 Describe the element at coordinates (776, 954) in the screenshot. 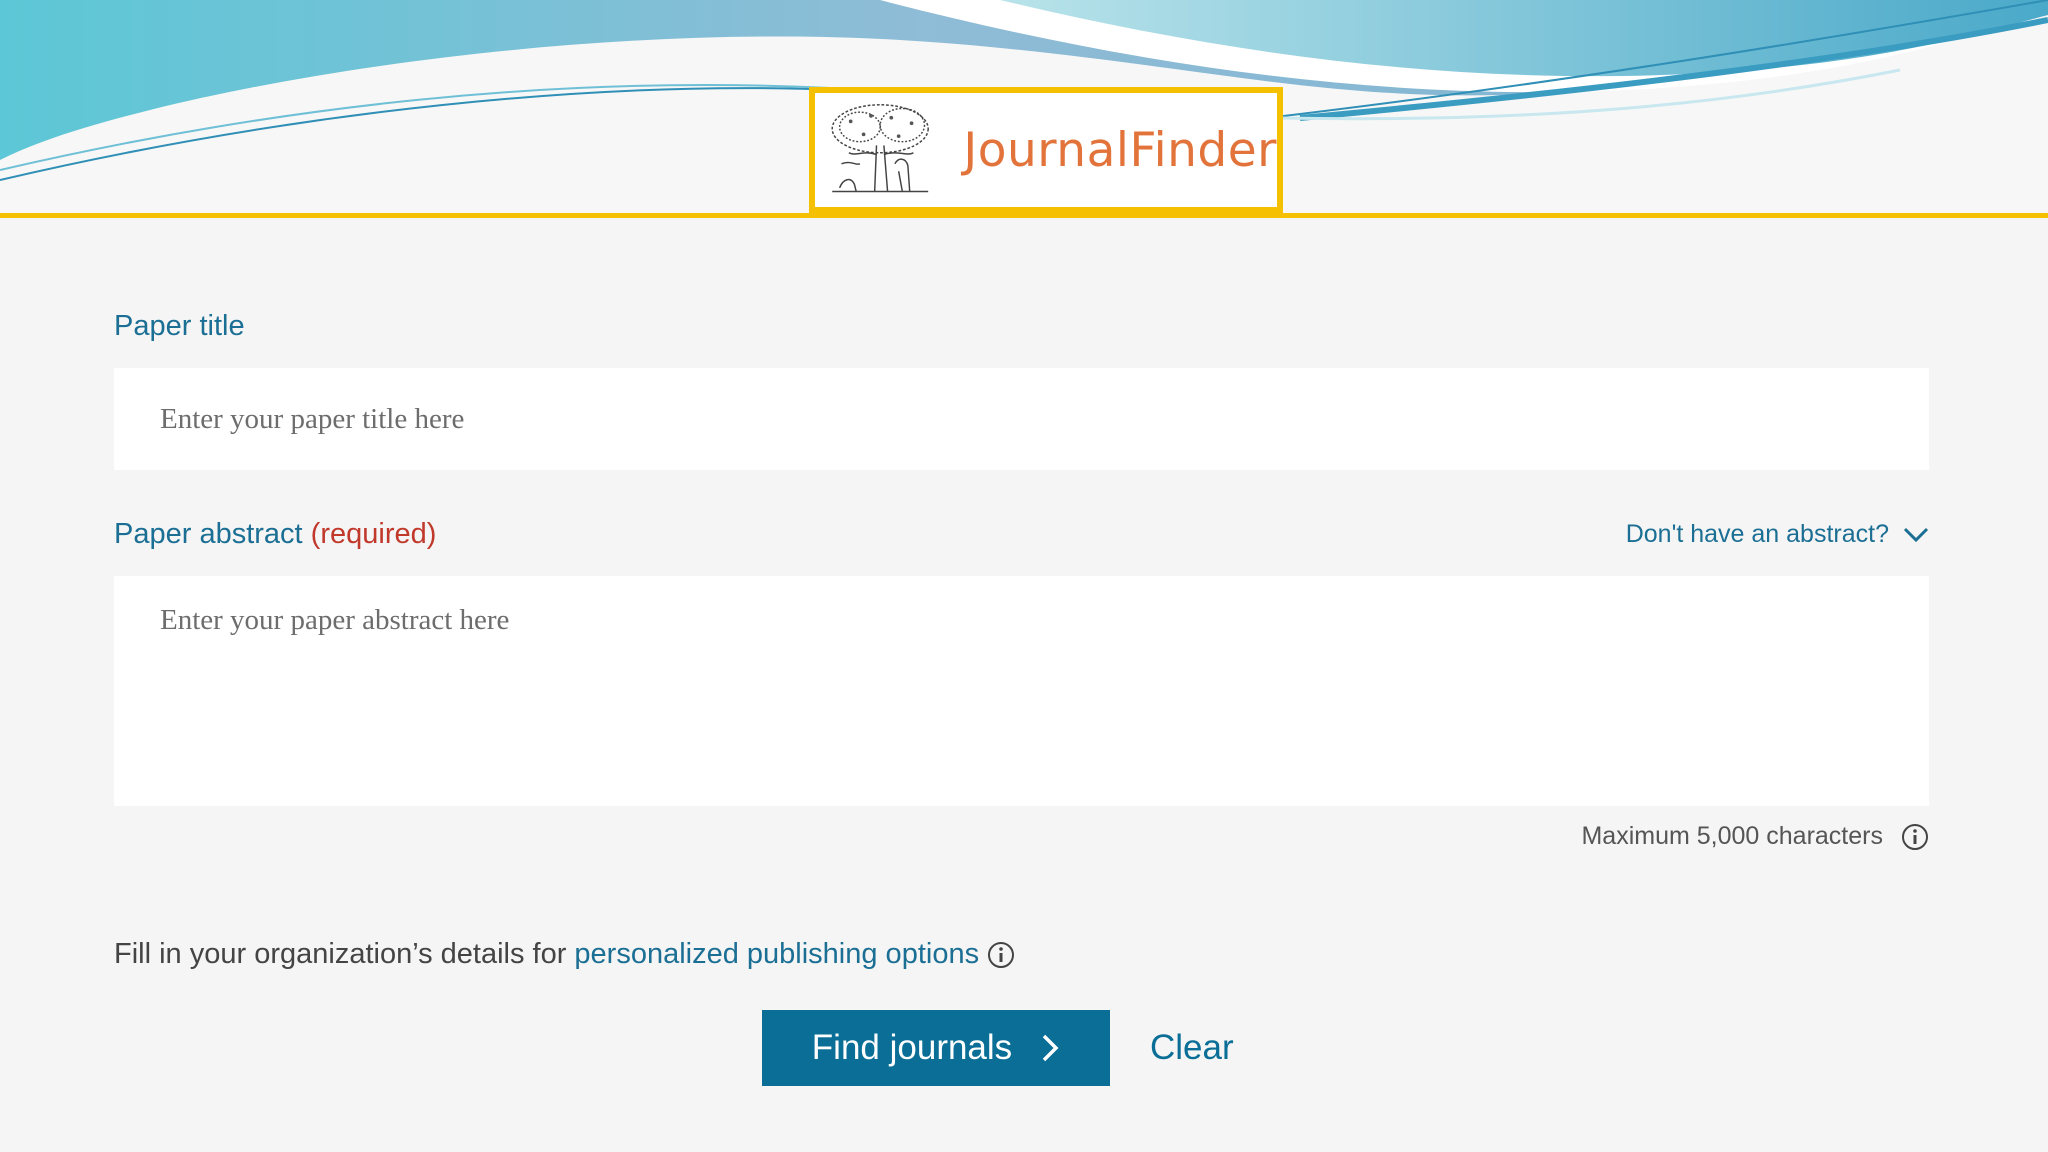

I see `personalized-options-link: personalized publishing options` at that location.